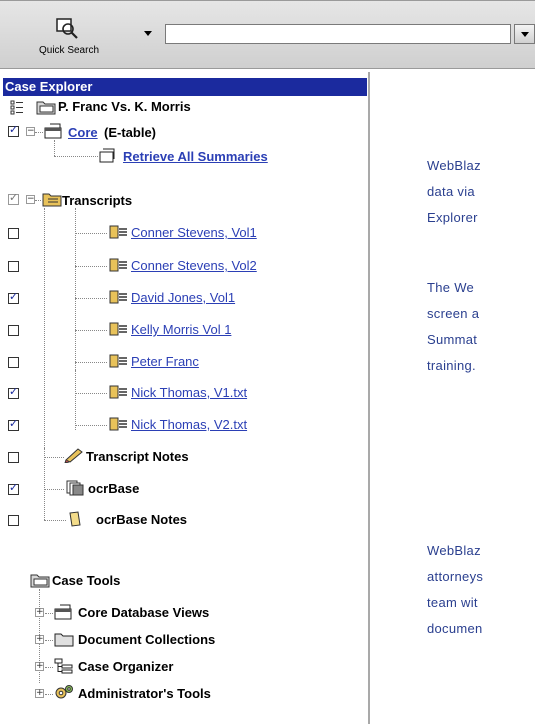  Describe the element at coordinates (97, 201) in the screenshot. I see `transcripts-label: Transcripts` at that location.